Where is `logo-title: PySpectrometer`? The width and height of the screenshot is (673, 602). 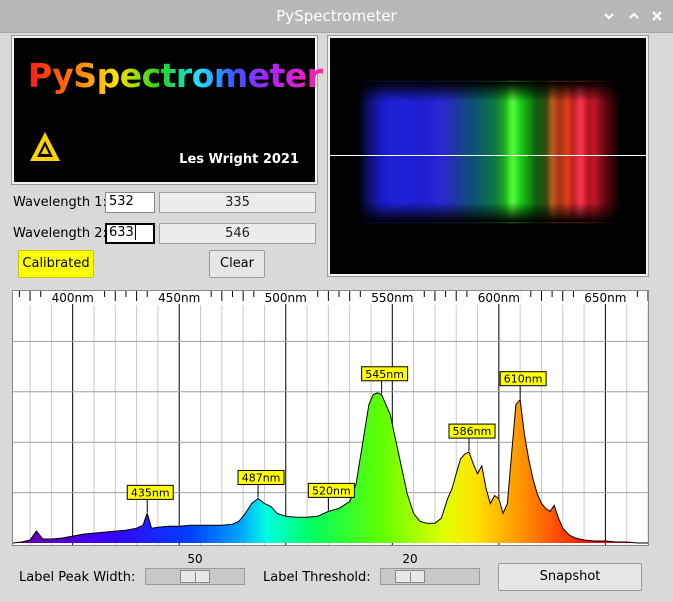 logo-title: PySpectrometer is located at coordinates (175, 75).